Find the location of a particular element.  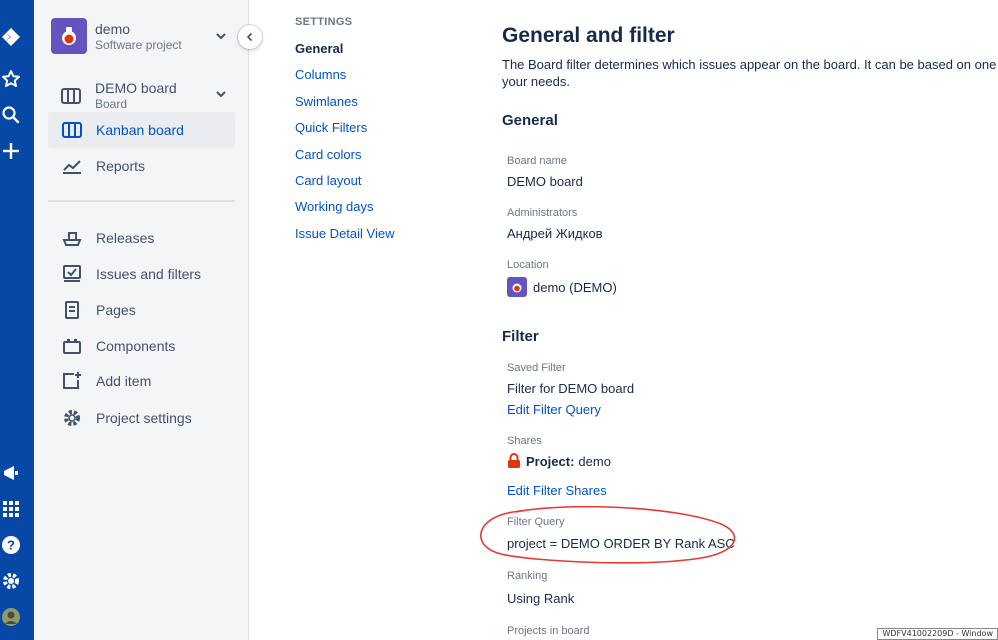

sidebar-item-project-settings: Project settings is located at coordinates (141, 418).